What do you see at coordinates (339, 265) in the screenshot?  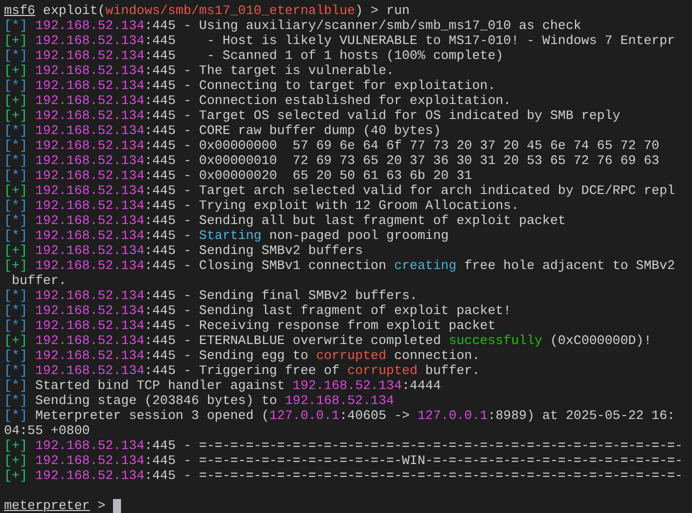 I see `terminal-line: [+] 192.168.52.134:445 - Closing SMBv1 connection creating free hole adjacent to SMBv2` at bounding box center [339, 265].